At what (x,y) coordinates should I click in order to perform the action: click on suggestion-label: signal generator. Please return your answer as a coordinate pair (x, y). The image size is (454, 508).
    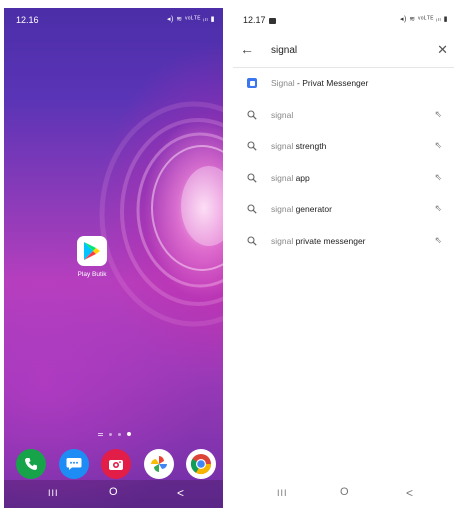
    Looking at the image, I should click on (301, 209).